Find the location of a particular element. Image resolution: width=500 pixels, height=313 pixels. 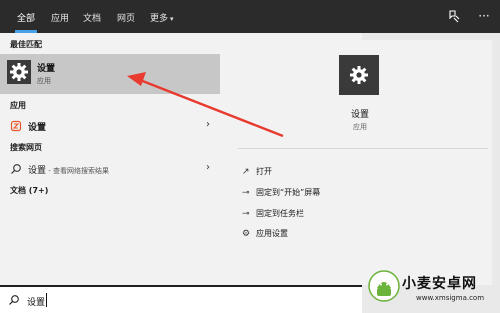

watermark-logo: 小麦安卓网 www.xmsigma.com is located at coordinates (433, 288).